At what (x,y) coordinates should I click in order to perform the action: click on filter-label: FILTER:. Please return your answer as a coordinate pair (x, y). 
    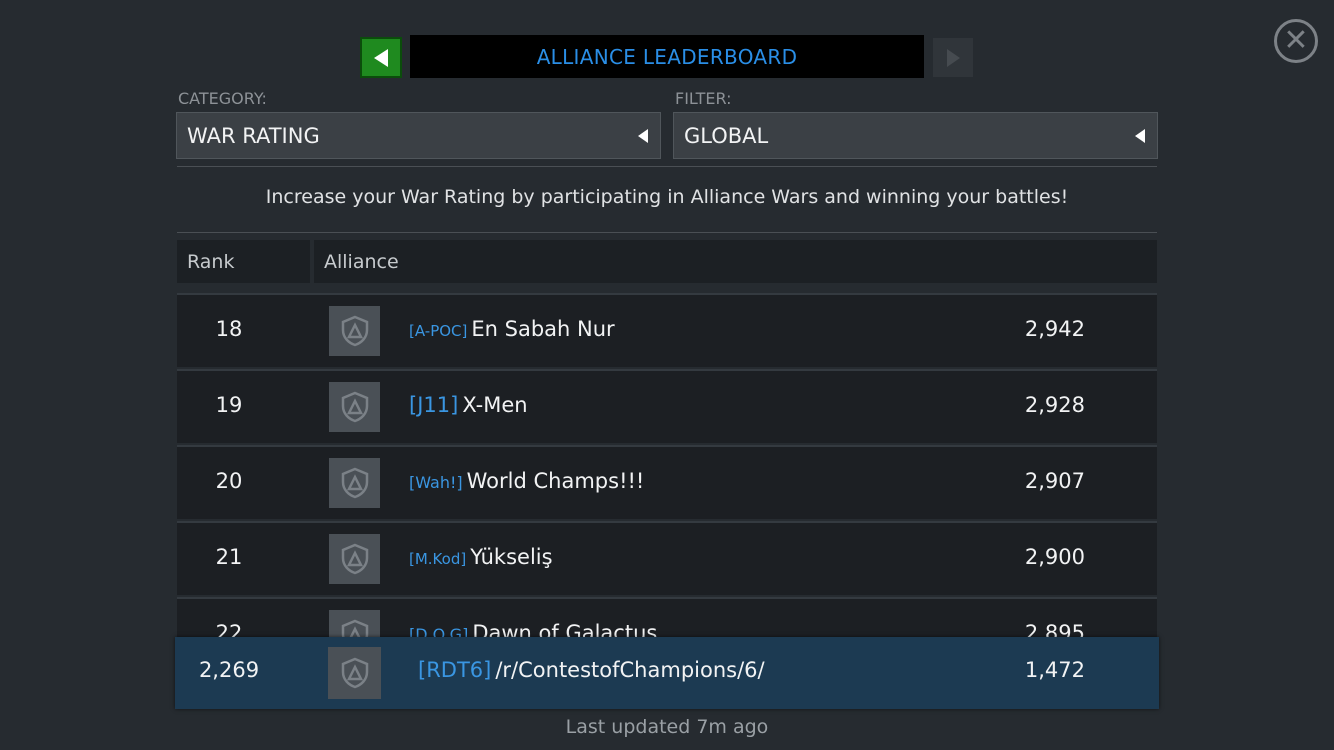
    Looking at the image, I should click on (703, 98).